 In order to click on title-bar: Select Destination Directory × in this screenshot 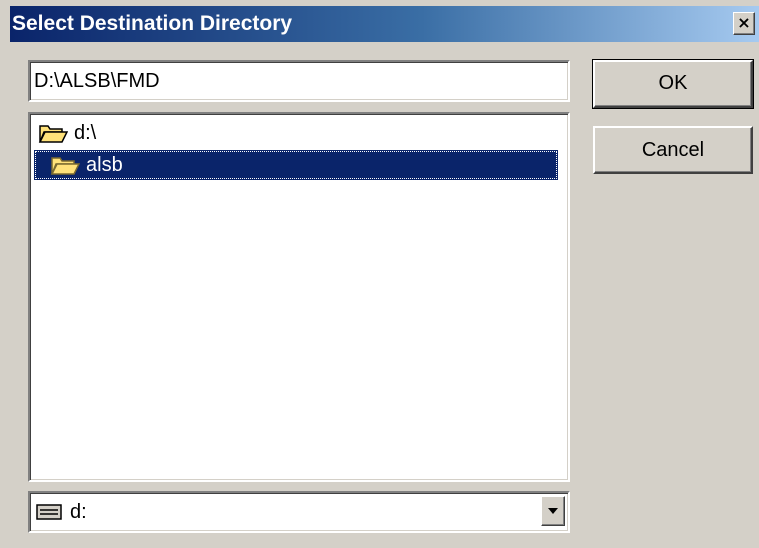, I will do `click(384, 24)`.